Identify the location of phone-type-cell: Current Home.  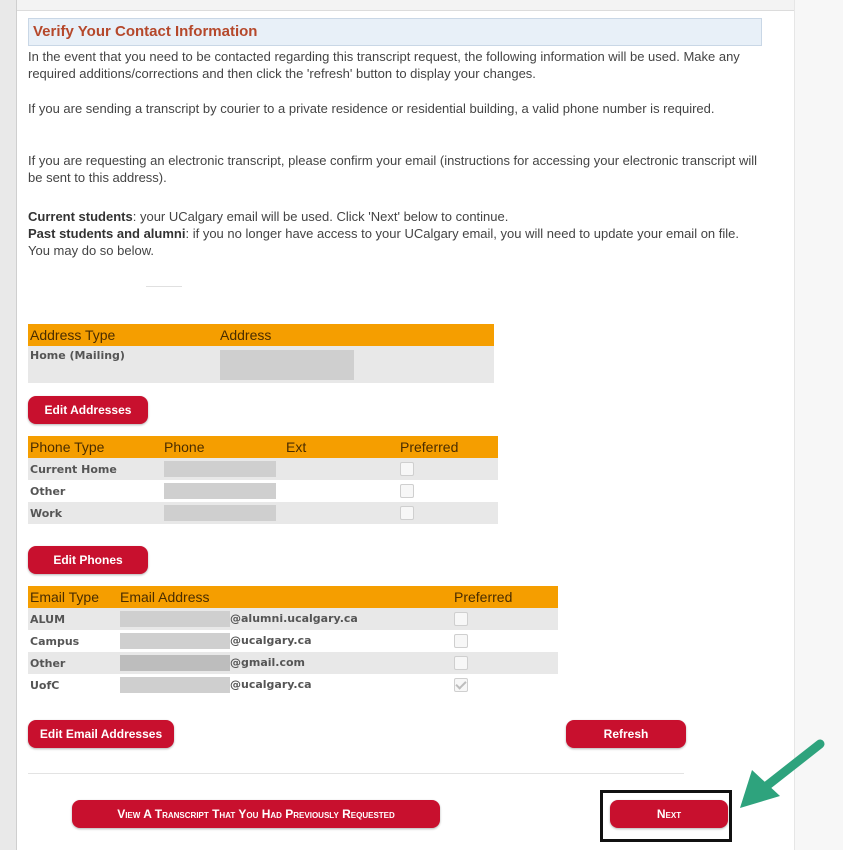
(95, 469).